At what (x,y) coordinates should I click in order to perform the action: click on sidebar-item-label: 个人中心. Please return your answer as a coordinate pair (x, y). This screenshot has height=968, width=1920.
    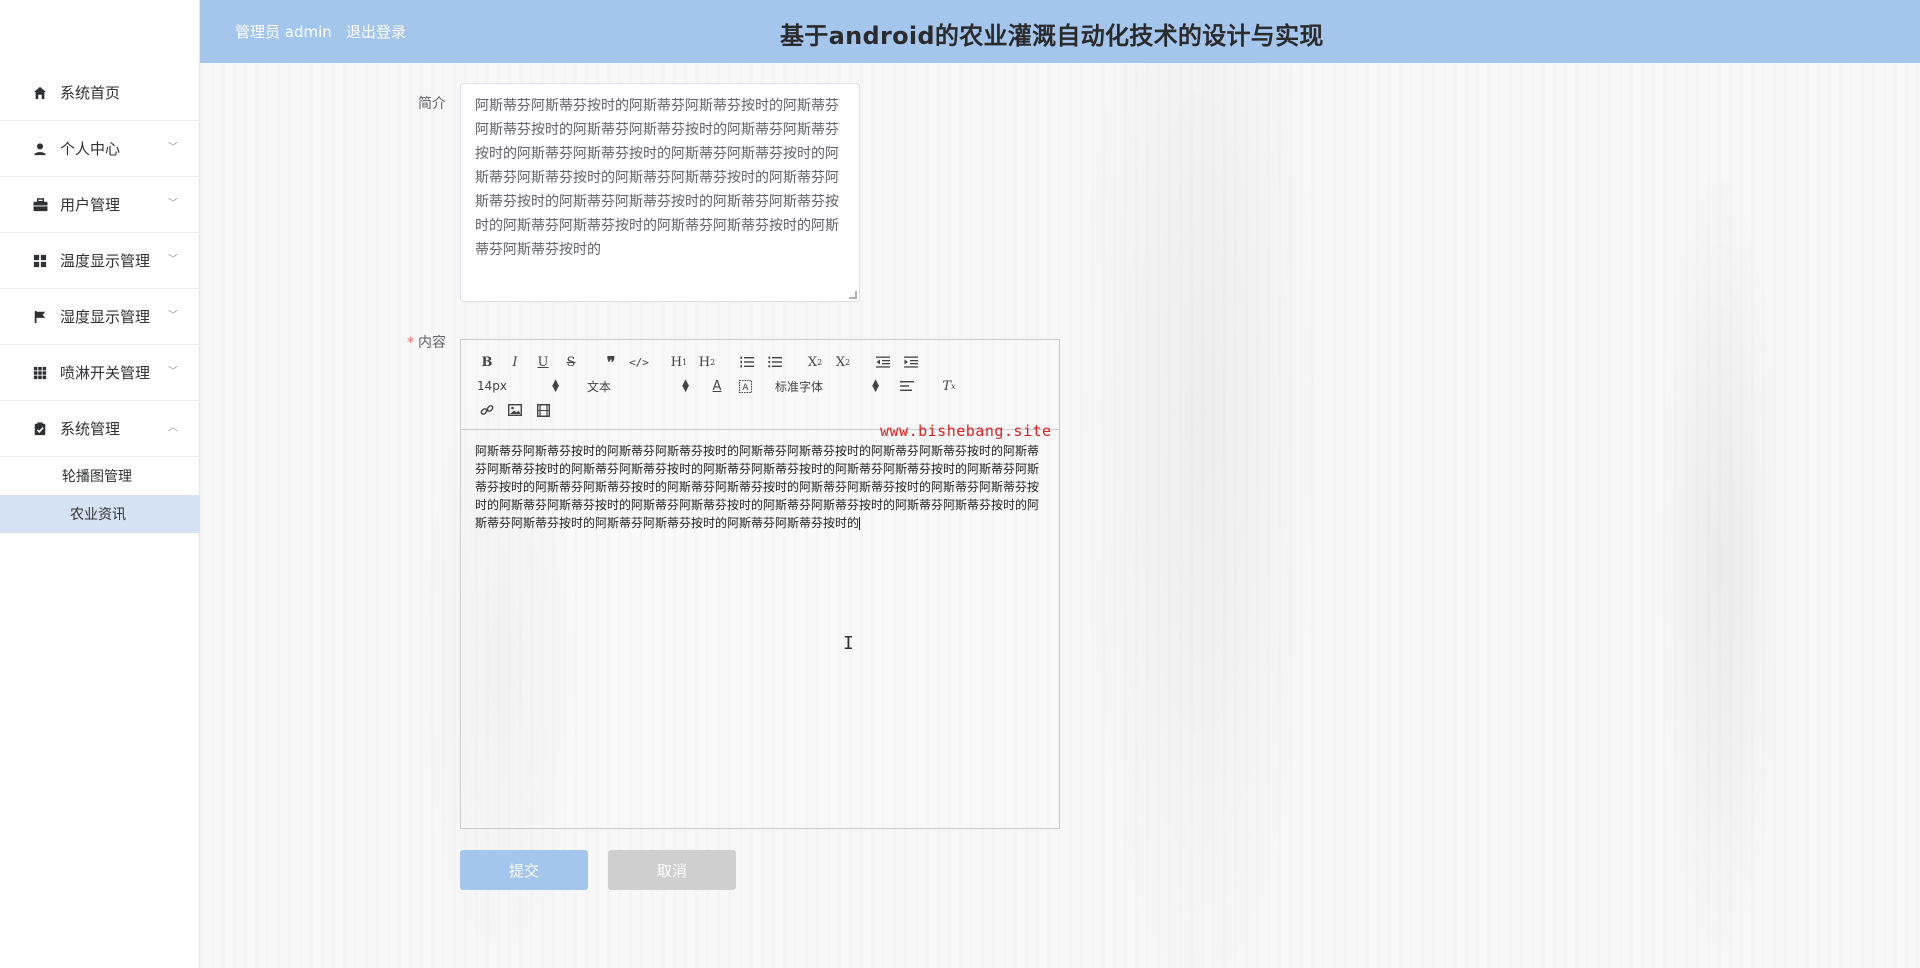
    Looking at the image, I should click on (90, 149).